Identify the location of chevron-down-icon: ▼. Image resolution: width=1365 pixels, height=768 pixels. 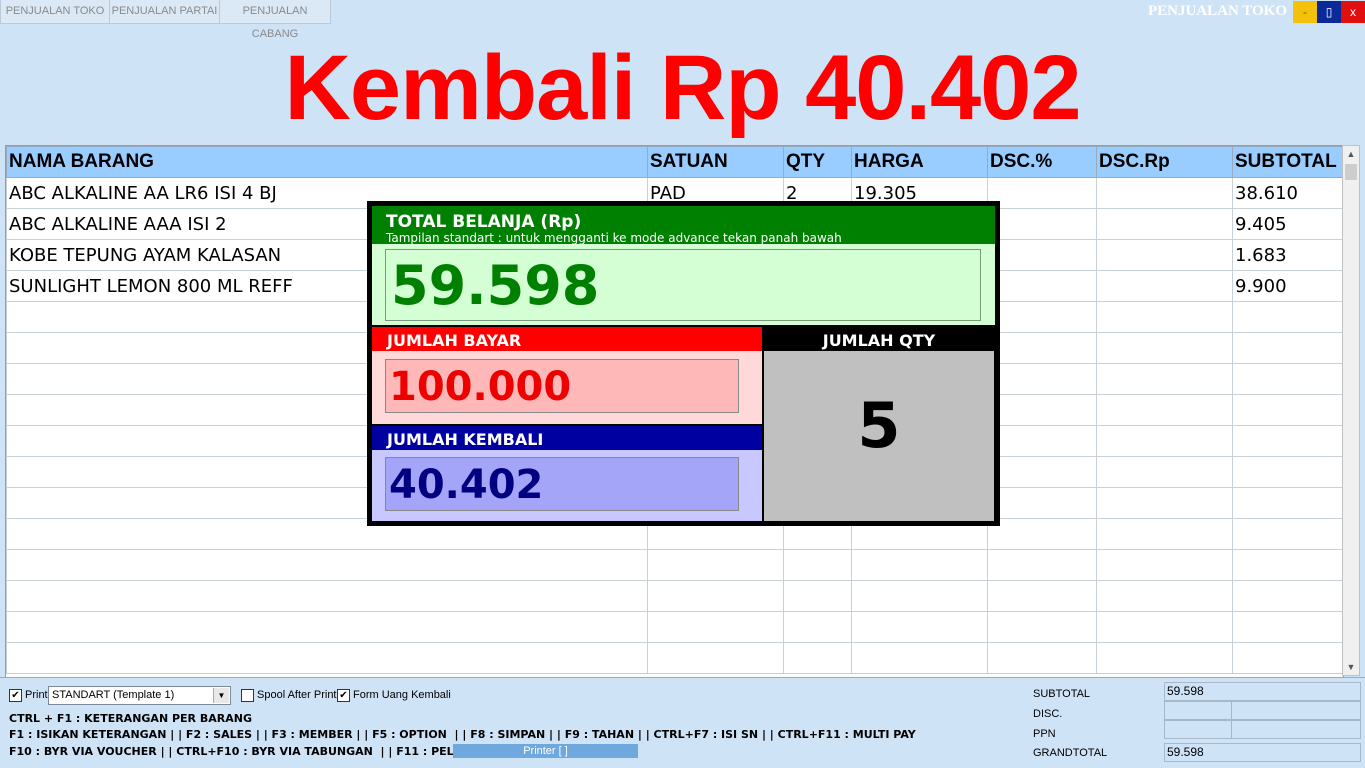
(221, 695).